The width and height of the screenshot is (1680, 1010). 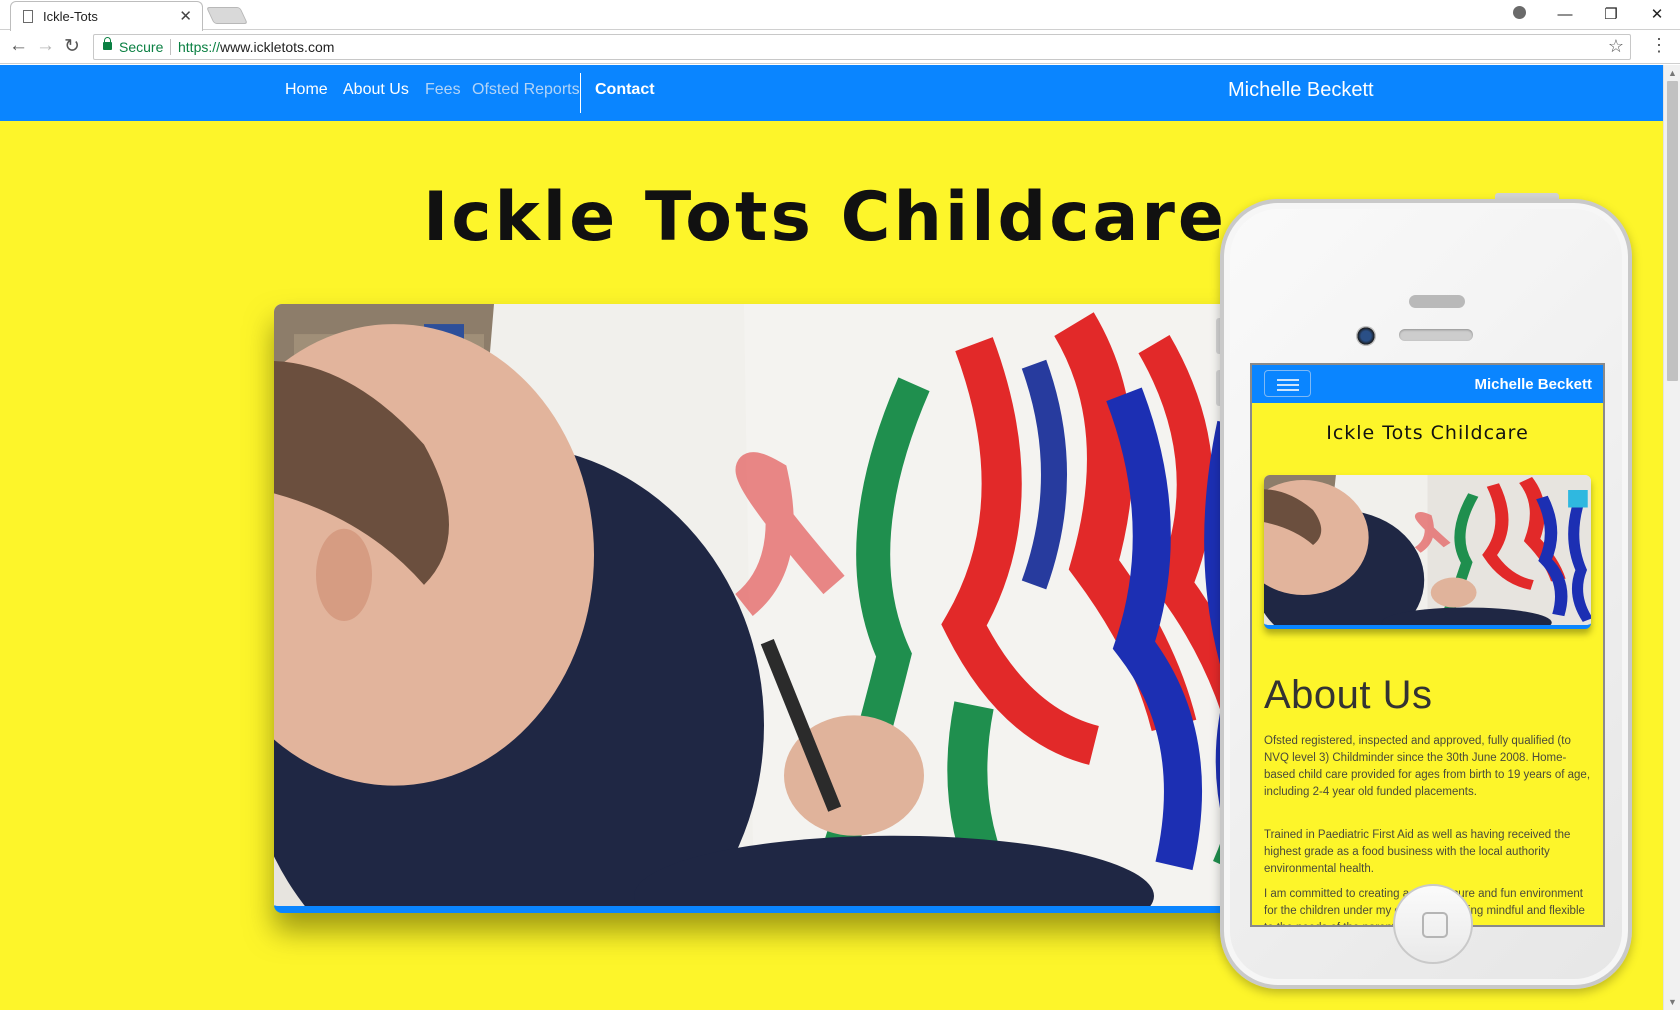 I want to click on close-tab-icon: ✕, so click(x=185, y=16).